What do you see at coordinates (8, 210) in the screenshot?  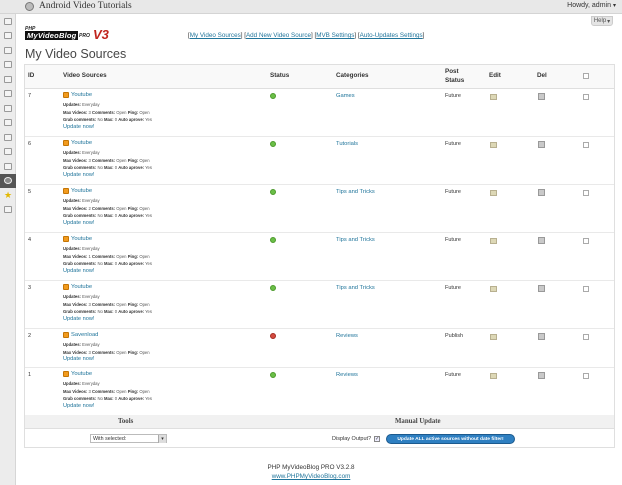 I see `sidebar-collapse` at bounding box center [8, 210].